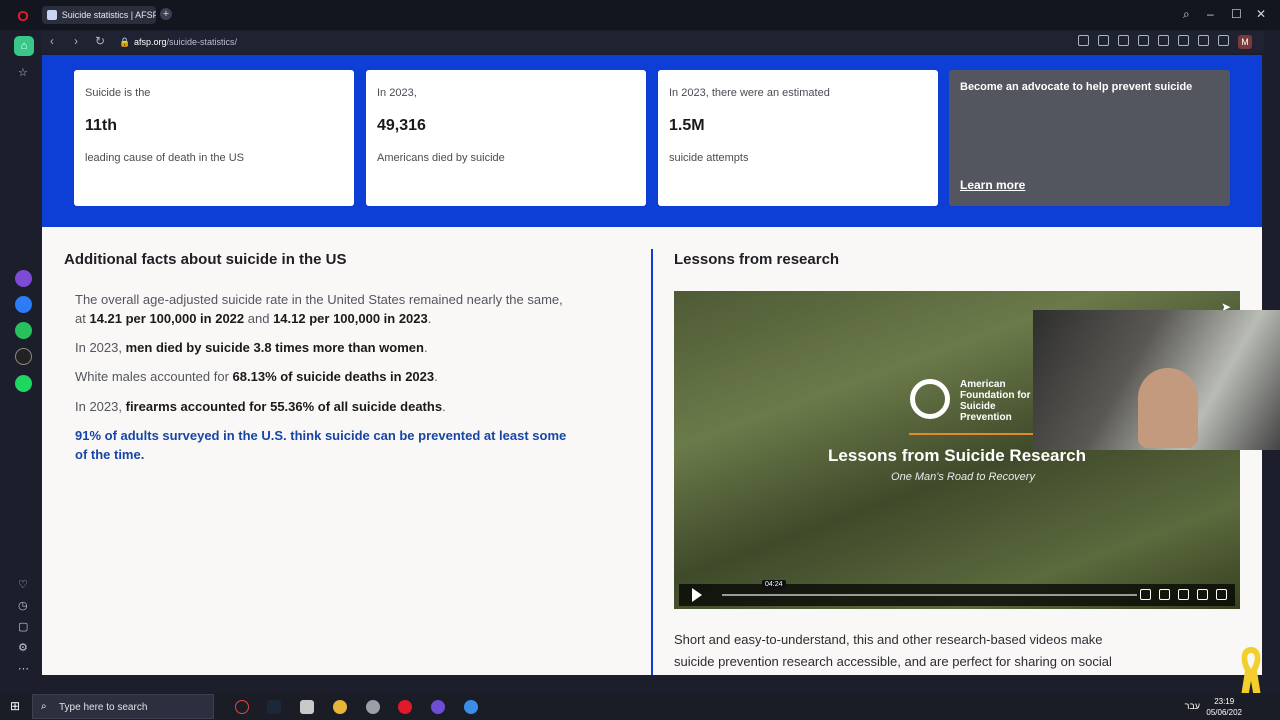  Describe the element at coordinates (16, 706) in the screenshot. I see `windows-start-icon: ⊞` at that location.